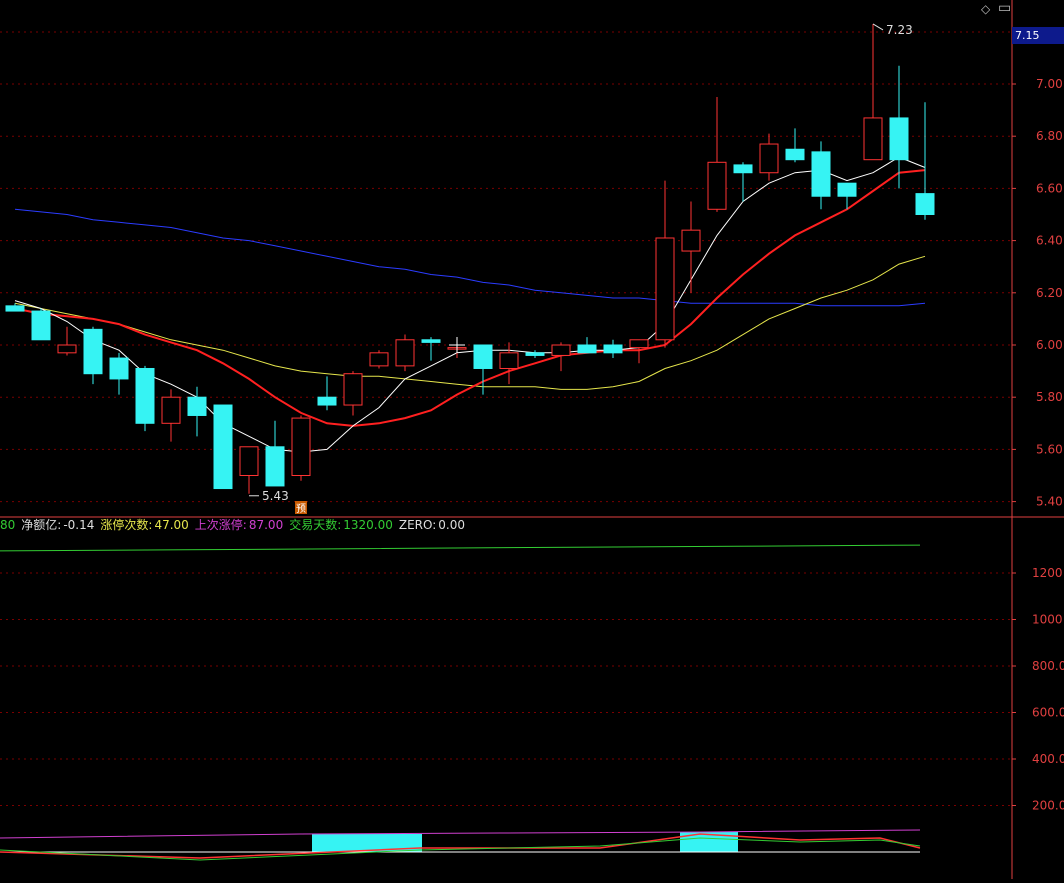  I want to click on y-tick-label: 200.0, so click(1048, 806).